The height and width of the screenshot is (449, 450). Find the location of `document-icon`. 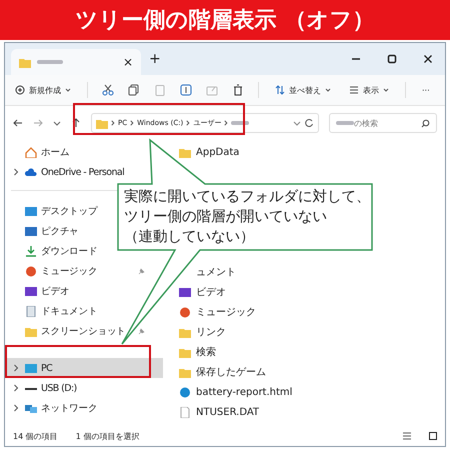

document-icon is located at coordinates (31, 311).